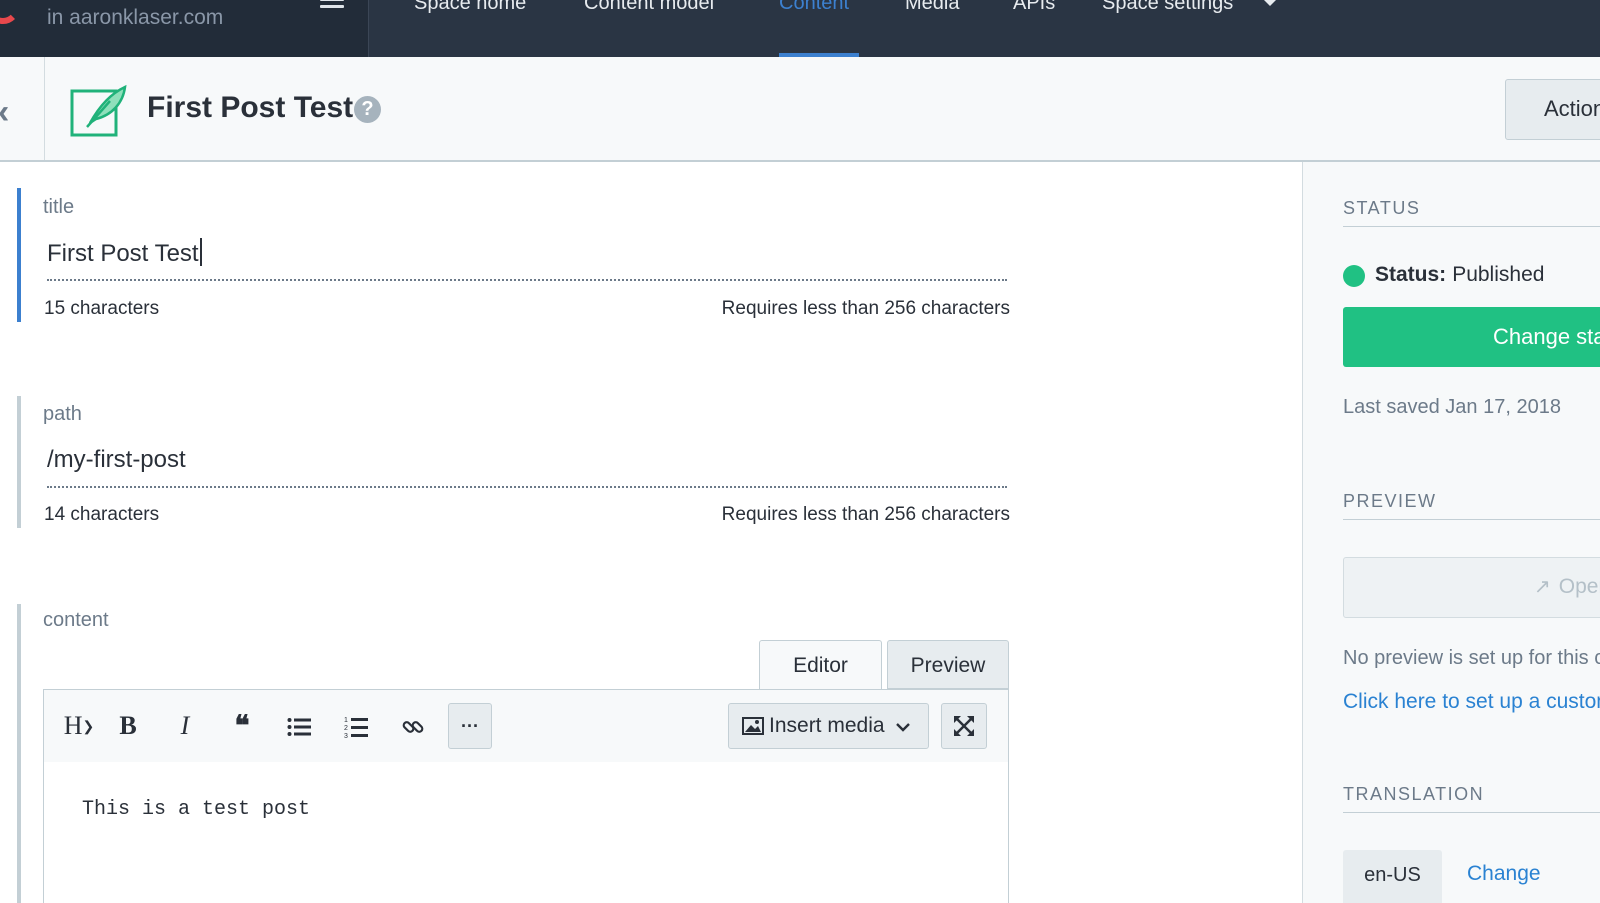 Image resolution: width=1600 pixels, height=903 pixels. Describe the element at coordinates (814, 7) in the screenshot. I see `nav-content: Content` at that location.